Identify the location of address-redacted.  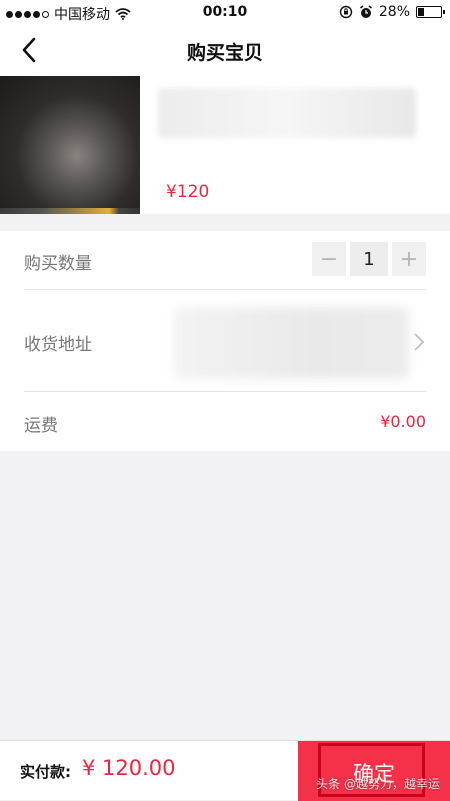
(291, 343).